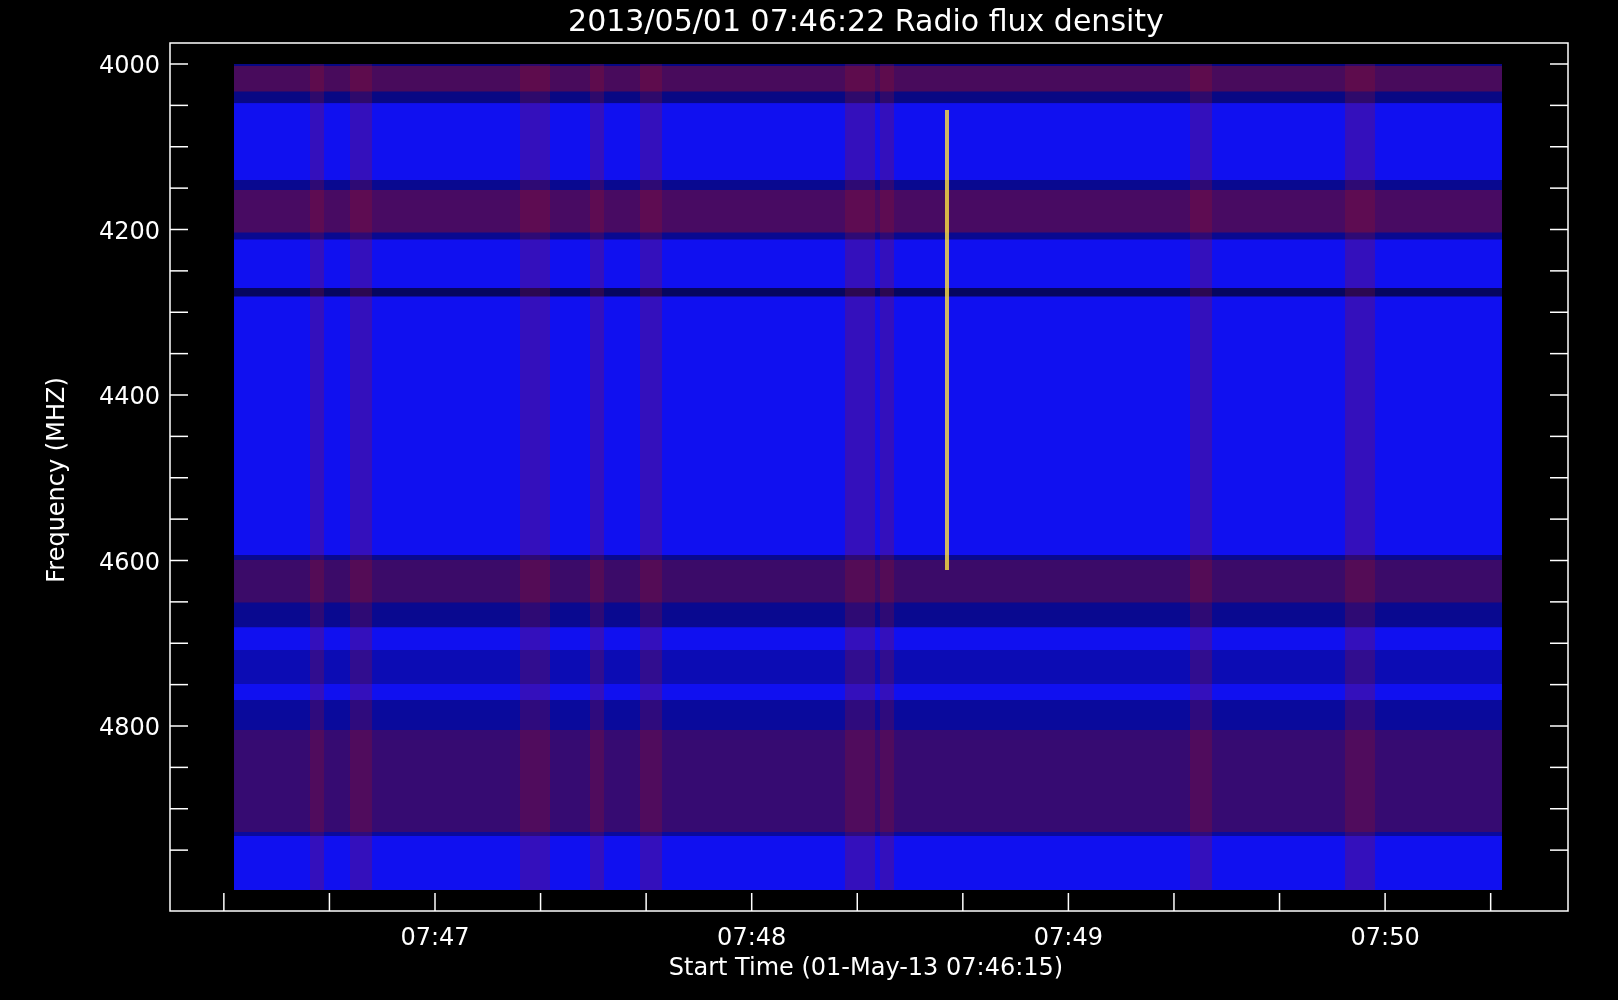  I want to click on x-tick-label: 07:48, so click(752, 937).